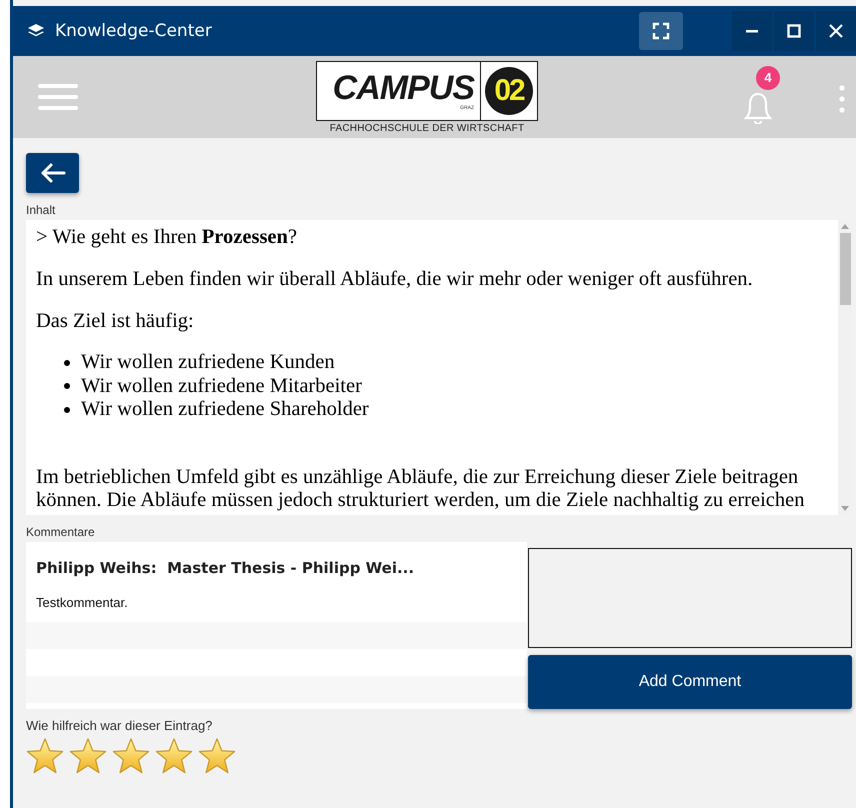  What do you see at coordinates (509, 90) in the screenshot?
I see `logo-number: 02` at bounding box center [509, 90].